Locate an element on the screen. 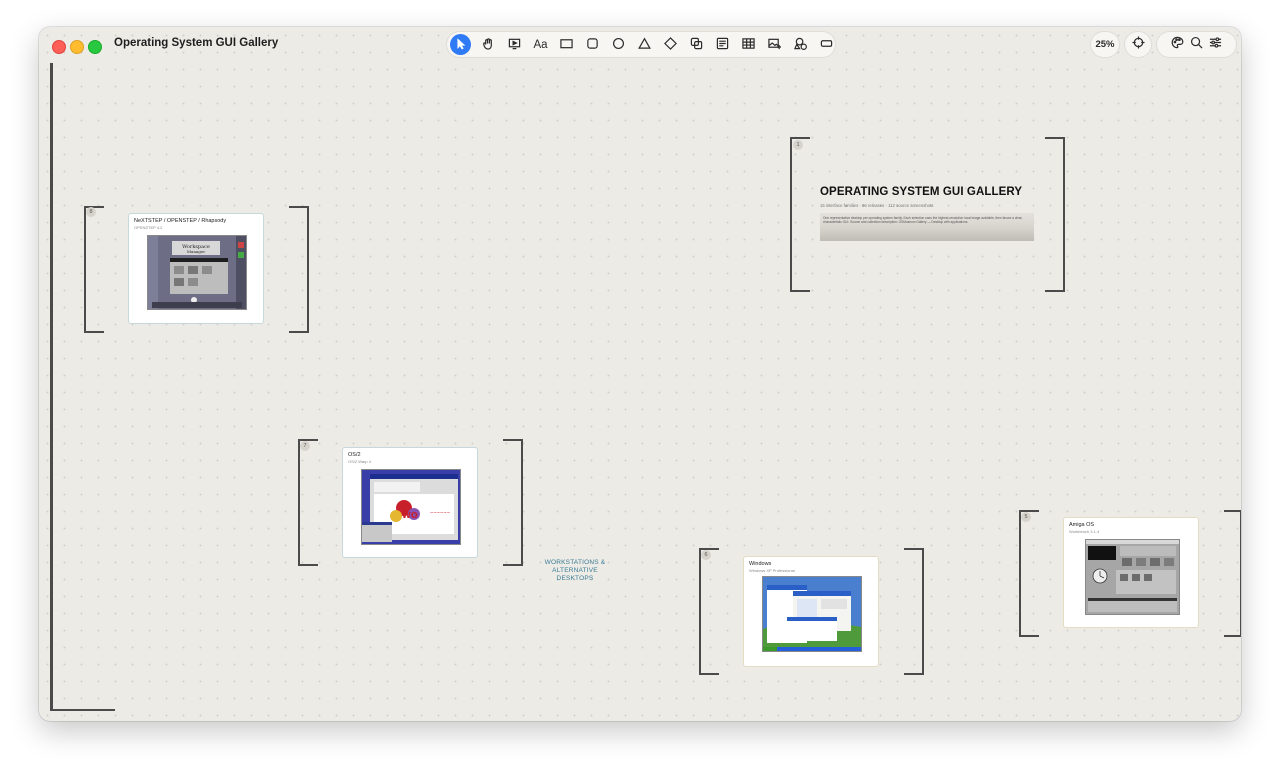 This screenshot has height=773, width=1280. stickers-tool is located at coordinates (800, 44).